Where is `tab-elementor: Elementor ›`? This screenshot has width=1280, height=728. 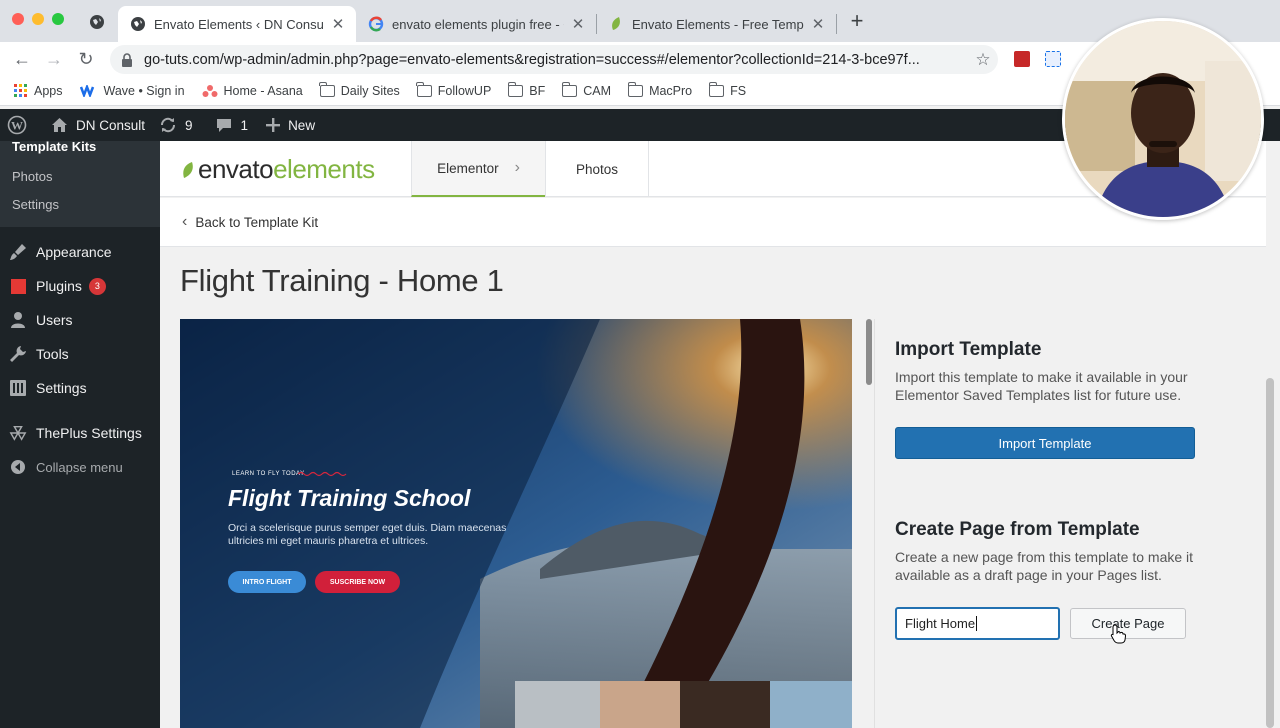 tab-elementor: Elementor › is located at coordinates (478, 169).